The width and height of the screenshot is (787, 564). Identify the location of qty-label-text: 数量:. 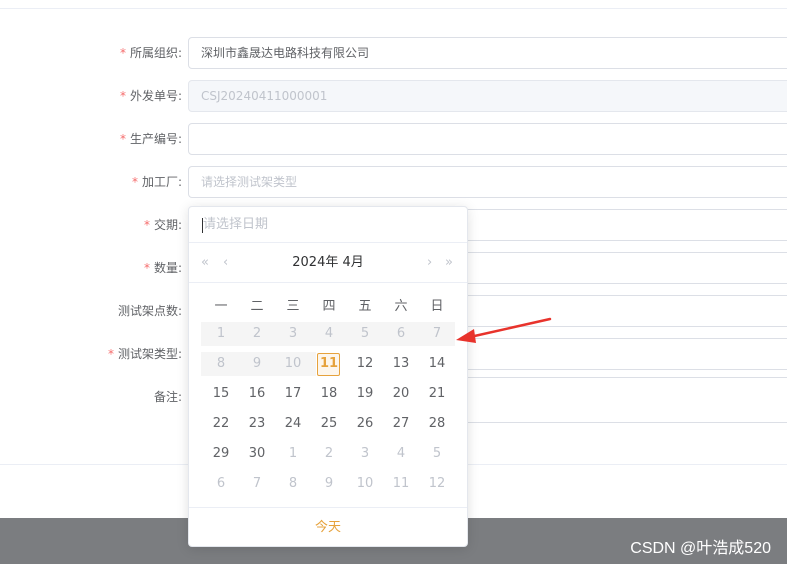
(167, 268).